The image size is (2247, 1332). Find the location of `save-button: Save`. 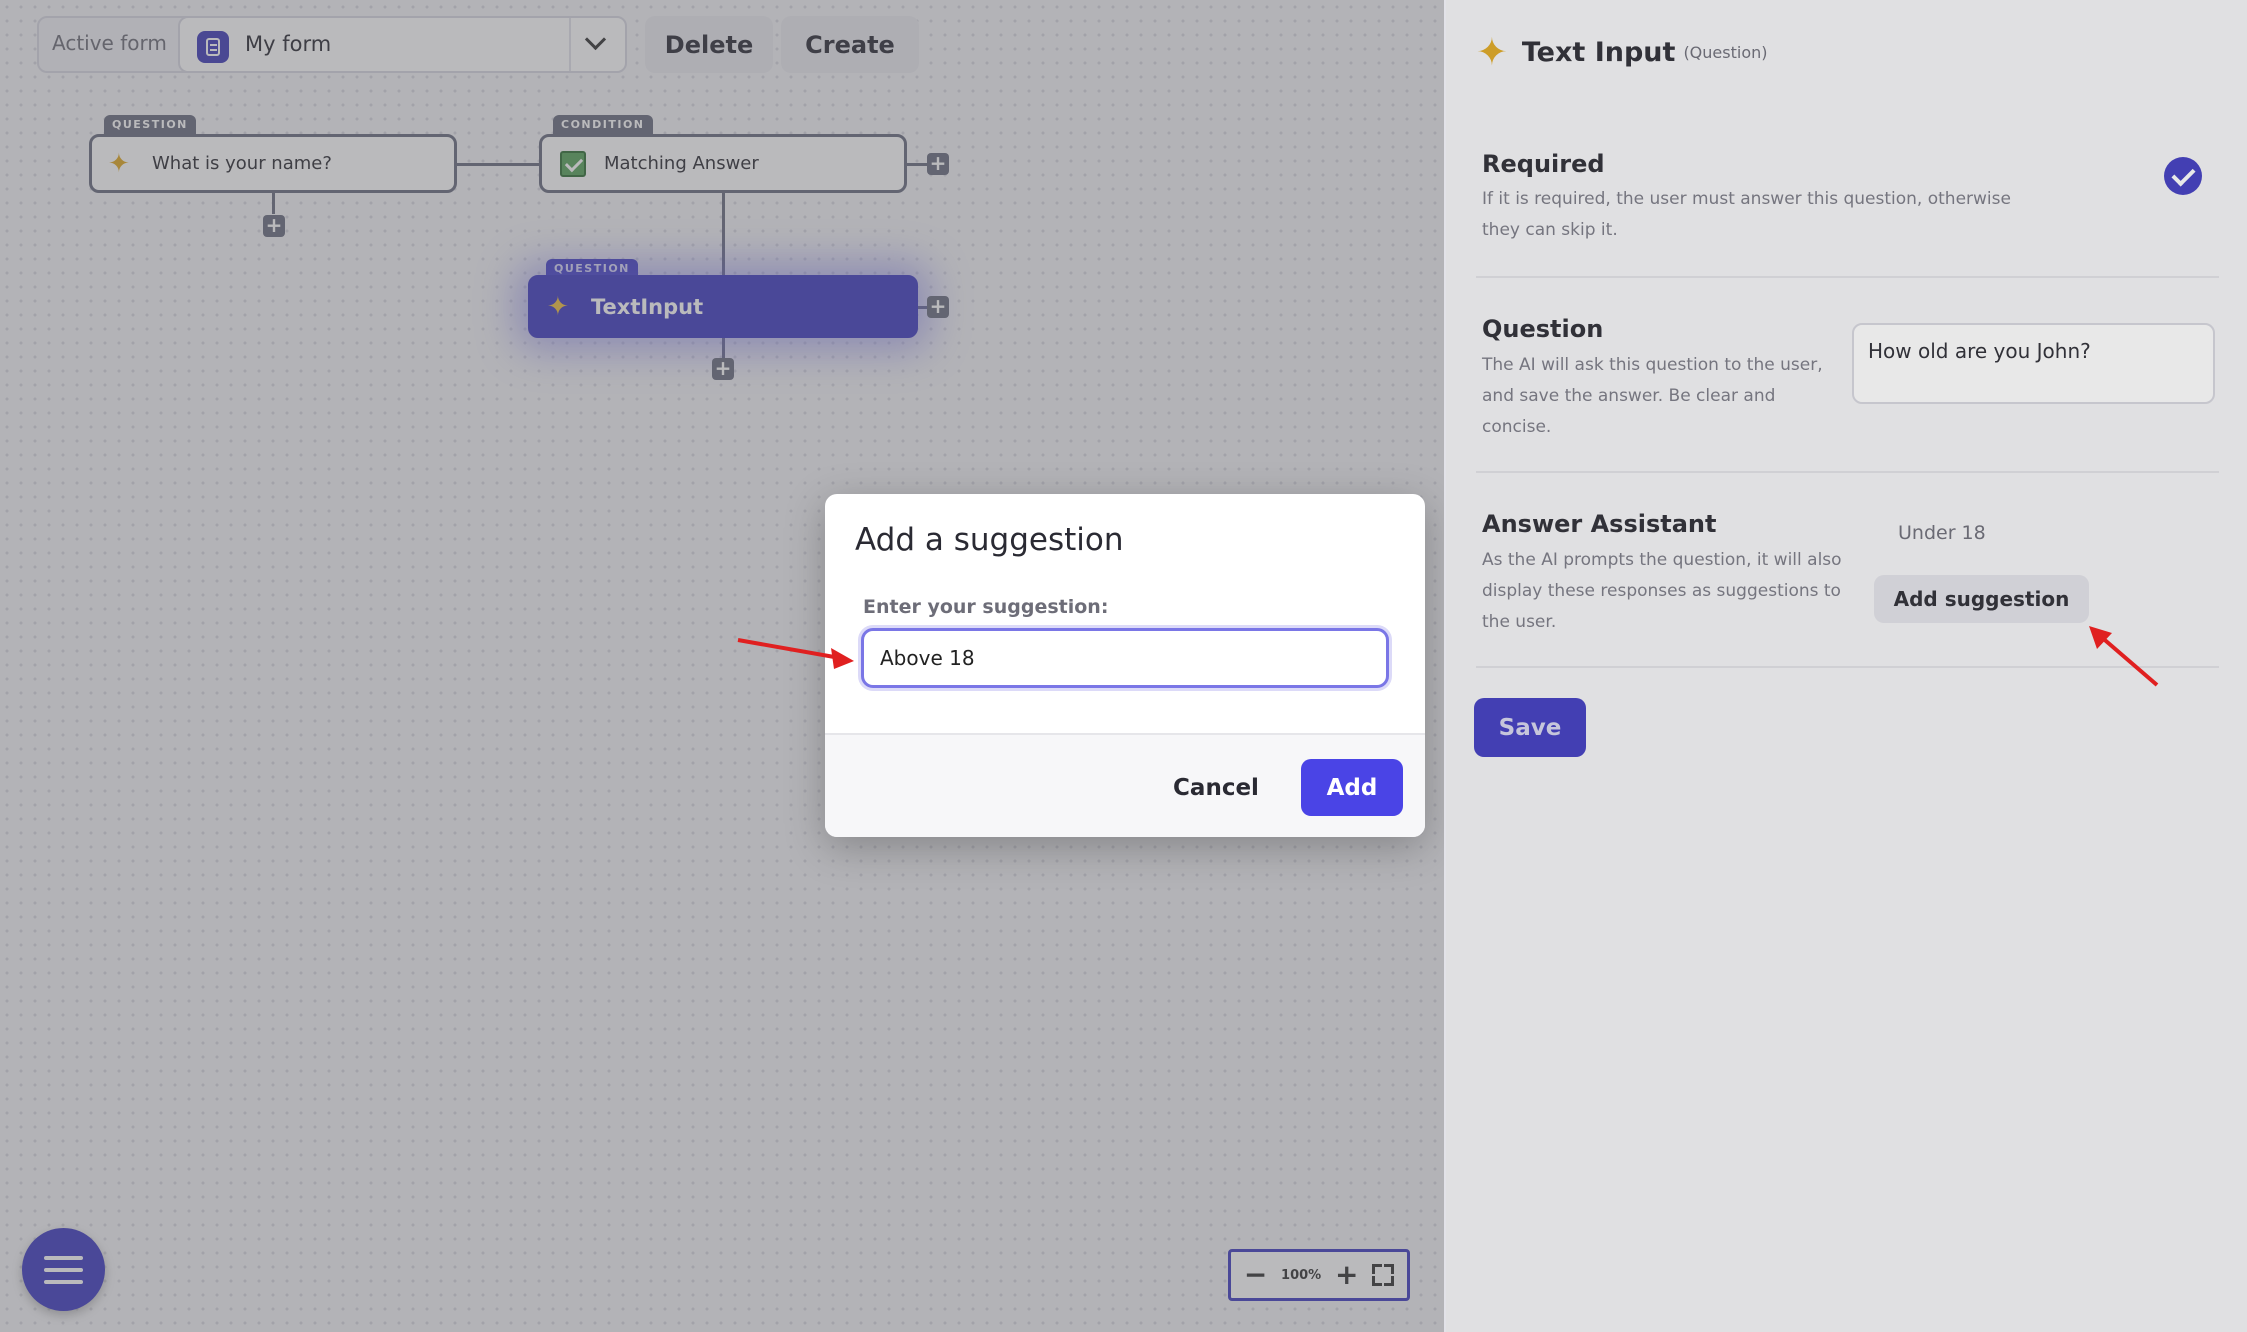

save-button: Save is located at coordinates (1530, 727).